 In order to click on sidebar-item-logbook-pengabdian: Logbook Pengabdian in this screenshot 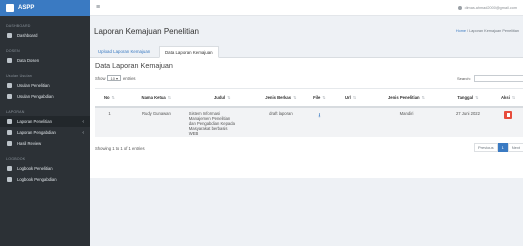, I will do `click(45, 179)`.